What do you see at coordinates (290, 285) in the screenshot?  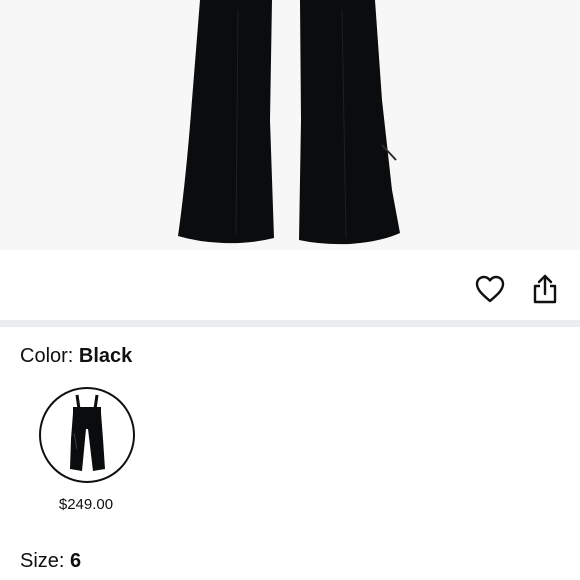 I see `product-action-bar` at bounding box center [290, 285].